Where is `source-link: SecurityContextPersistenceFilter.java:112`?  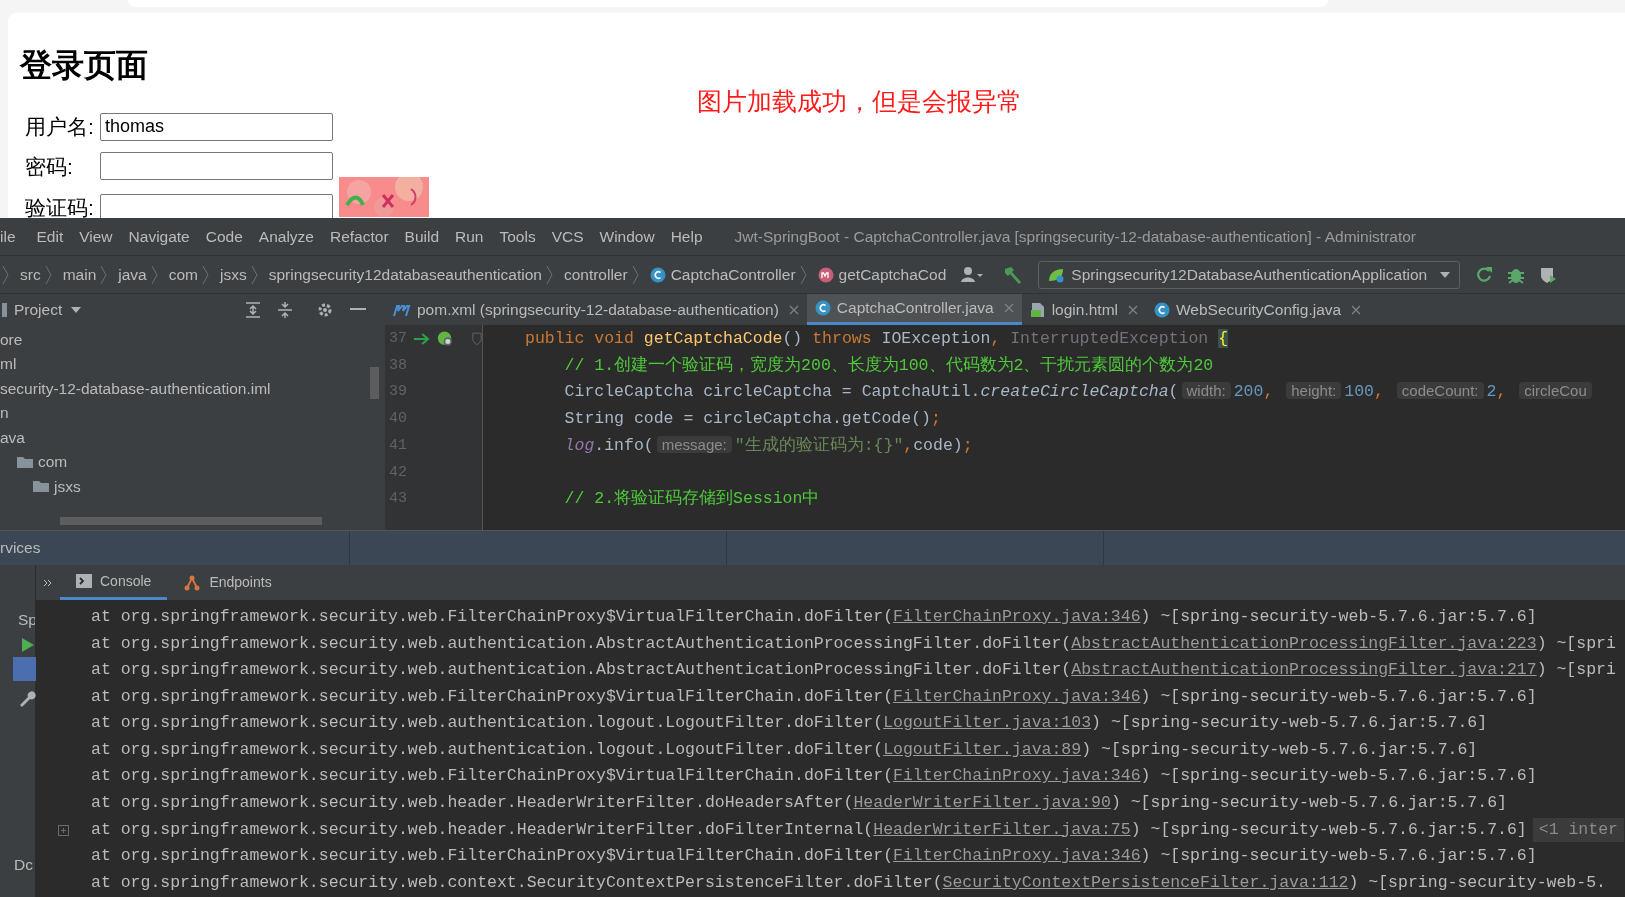 source-link: SecurityContextPersistenceFilter.java:112 is located at coordinates (1145, 882).